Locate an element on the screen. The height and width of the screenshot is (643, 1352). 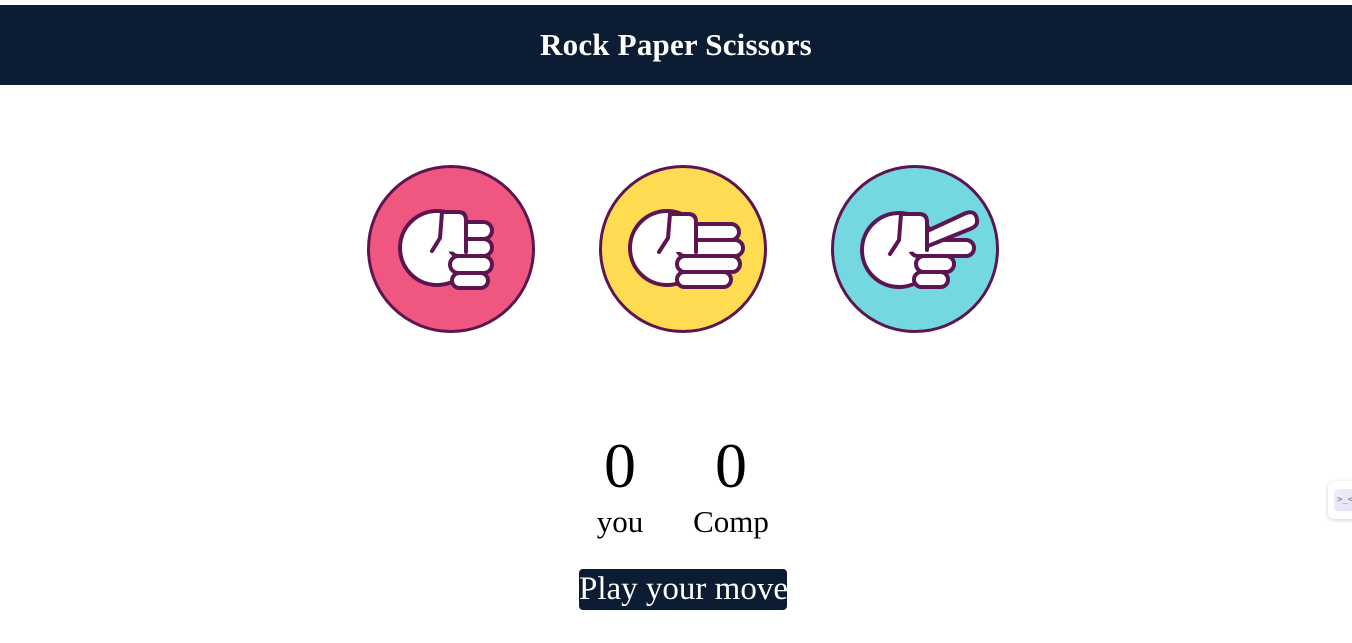
user-score: 0 you is located at coordinates (620, 485).